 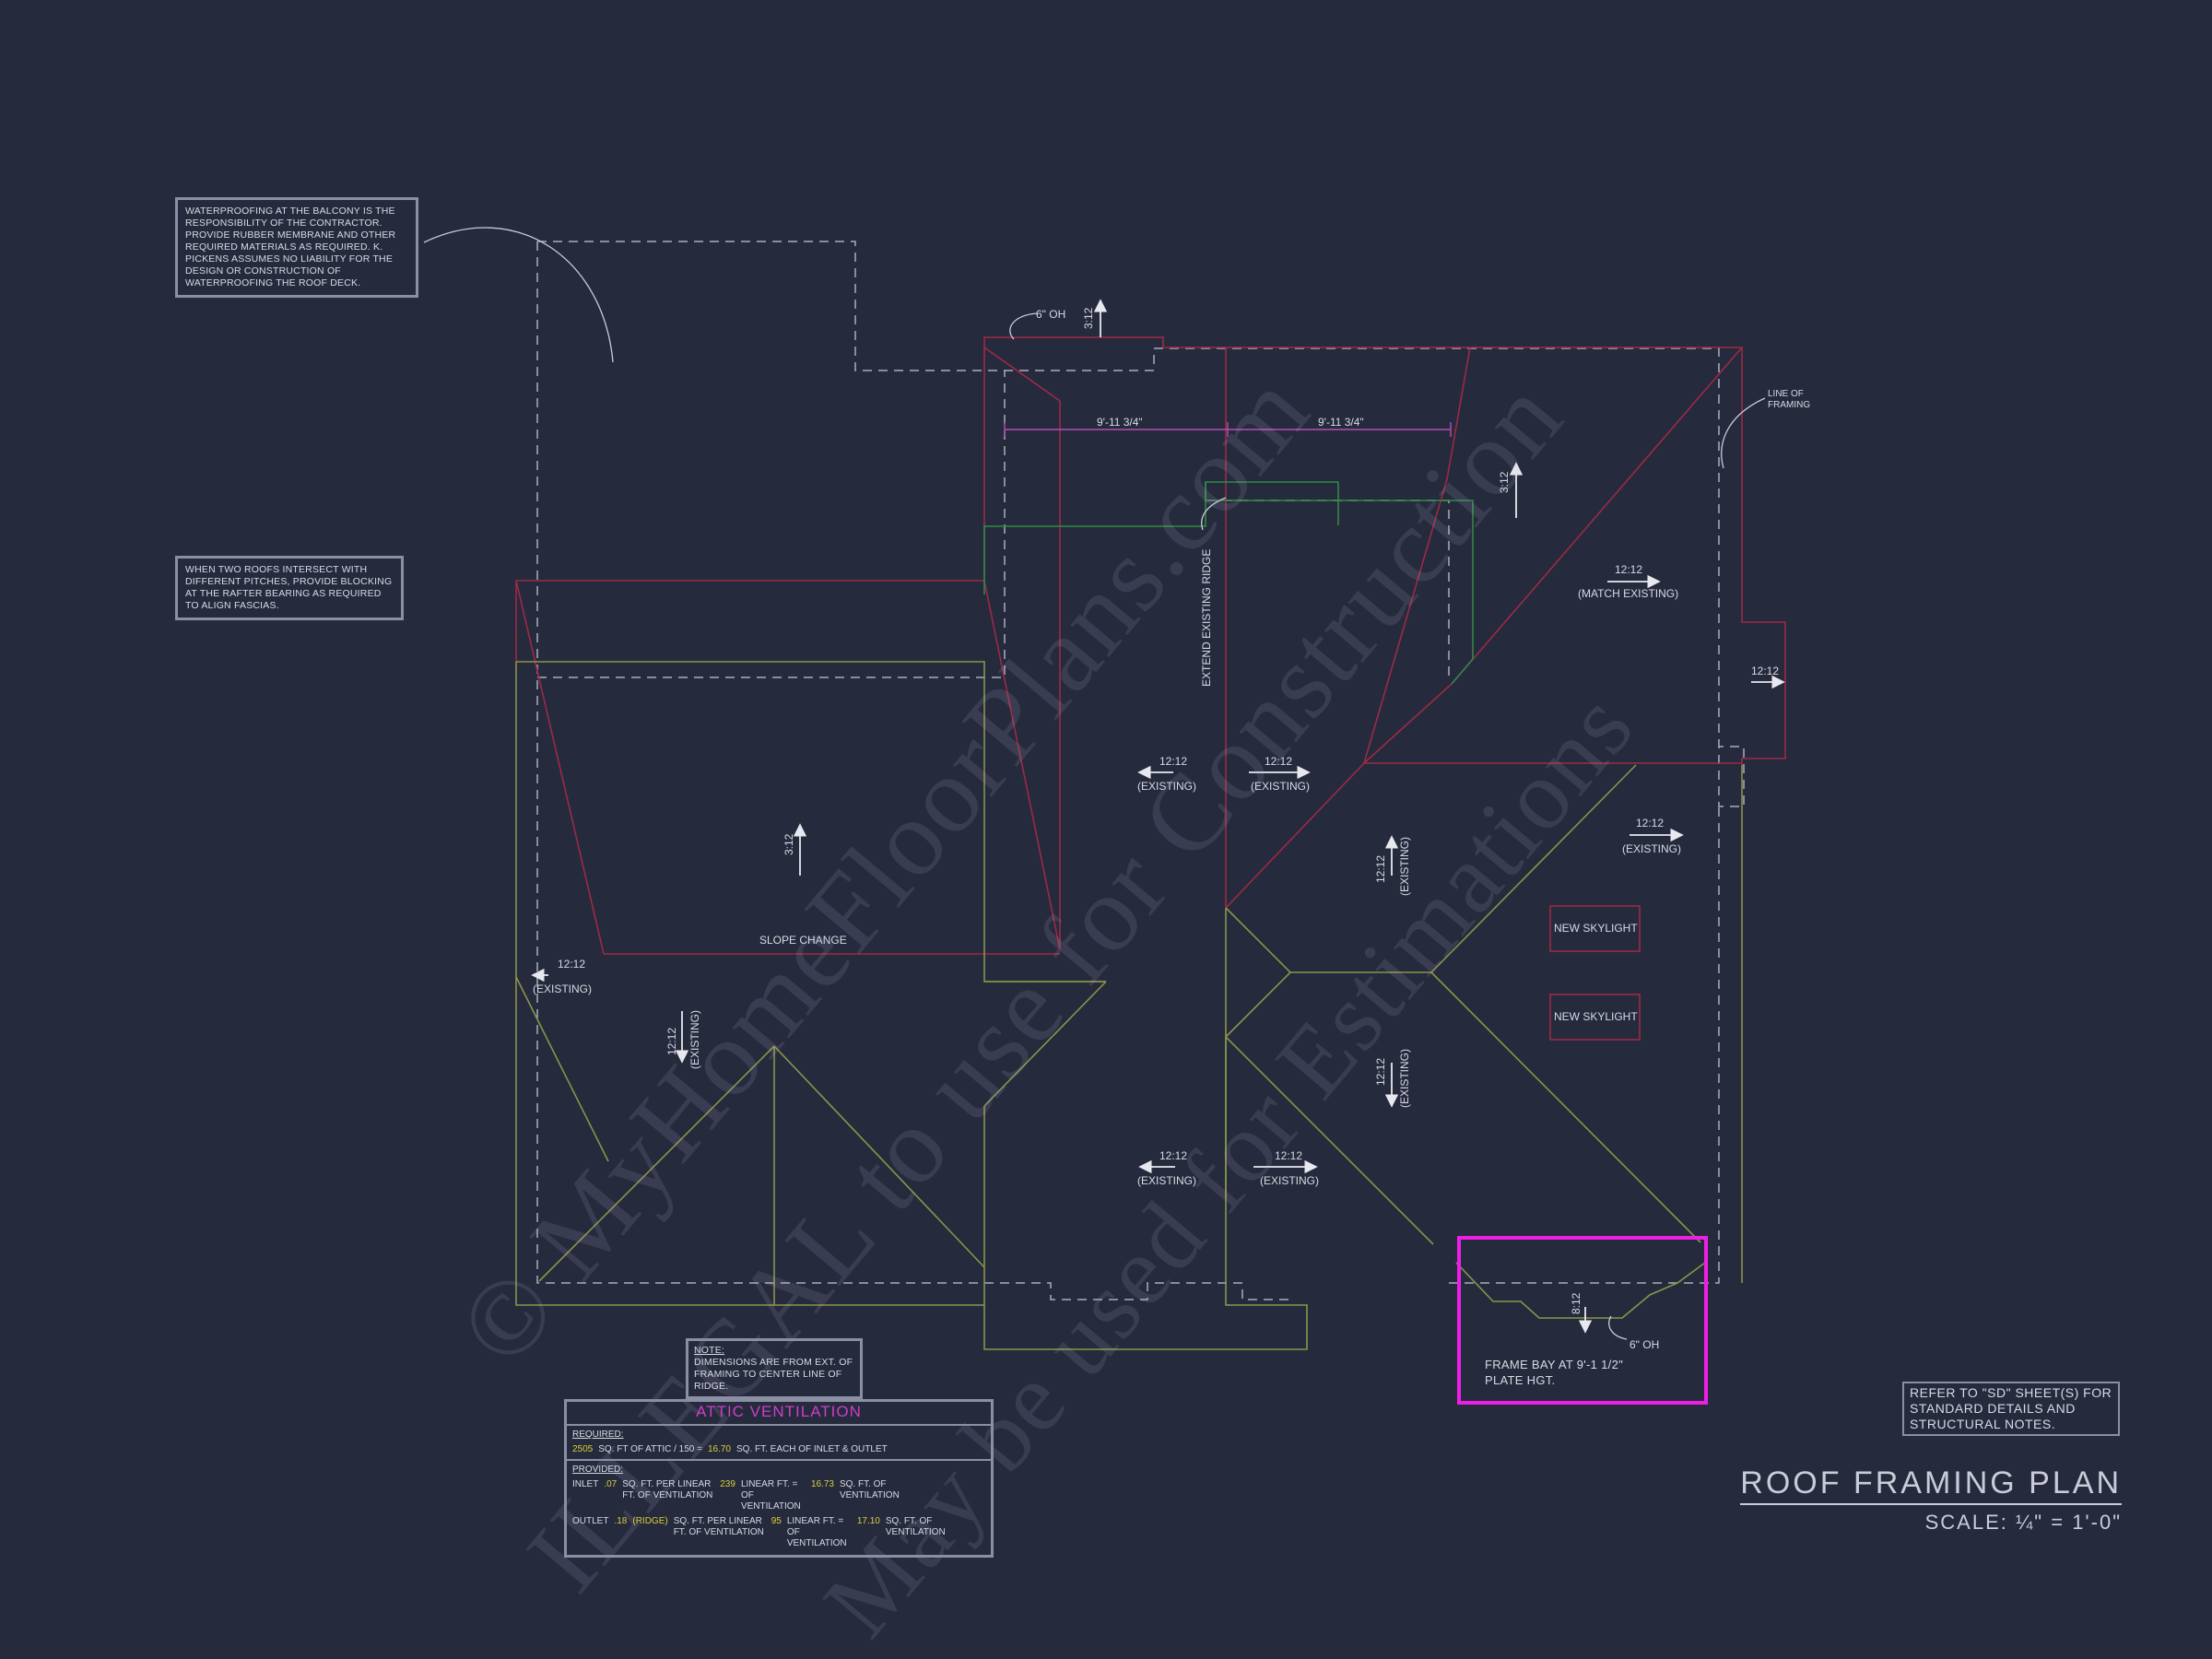 I want to click on dimensions-note-label: NOTE:, so click(x=709, y=1350).